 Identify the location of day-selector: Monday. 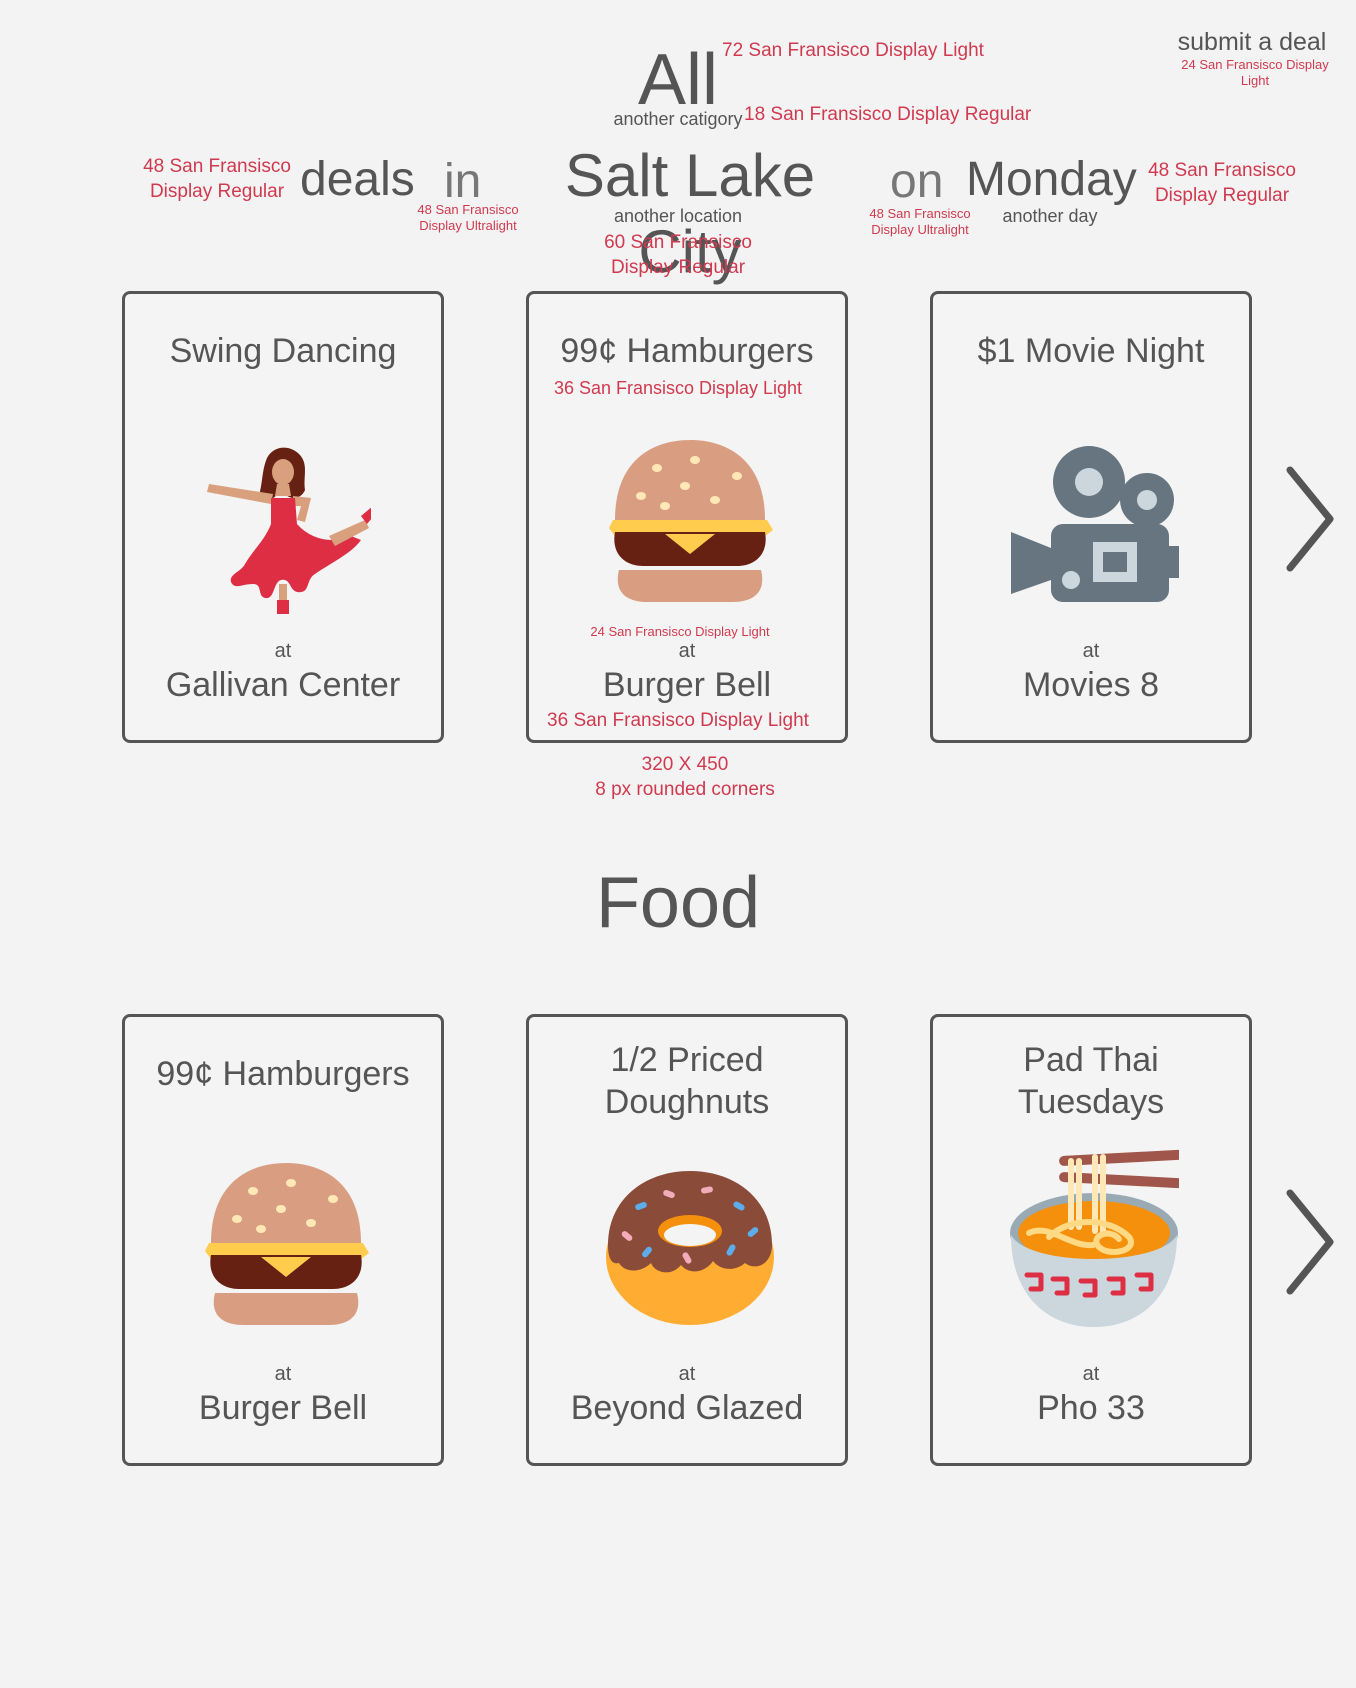
(1051, 180).